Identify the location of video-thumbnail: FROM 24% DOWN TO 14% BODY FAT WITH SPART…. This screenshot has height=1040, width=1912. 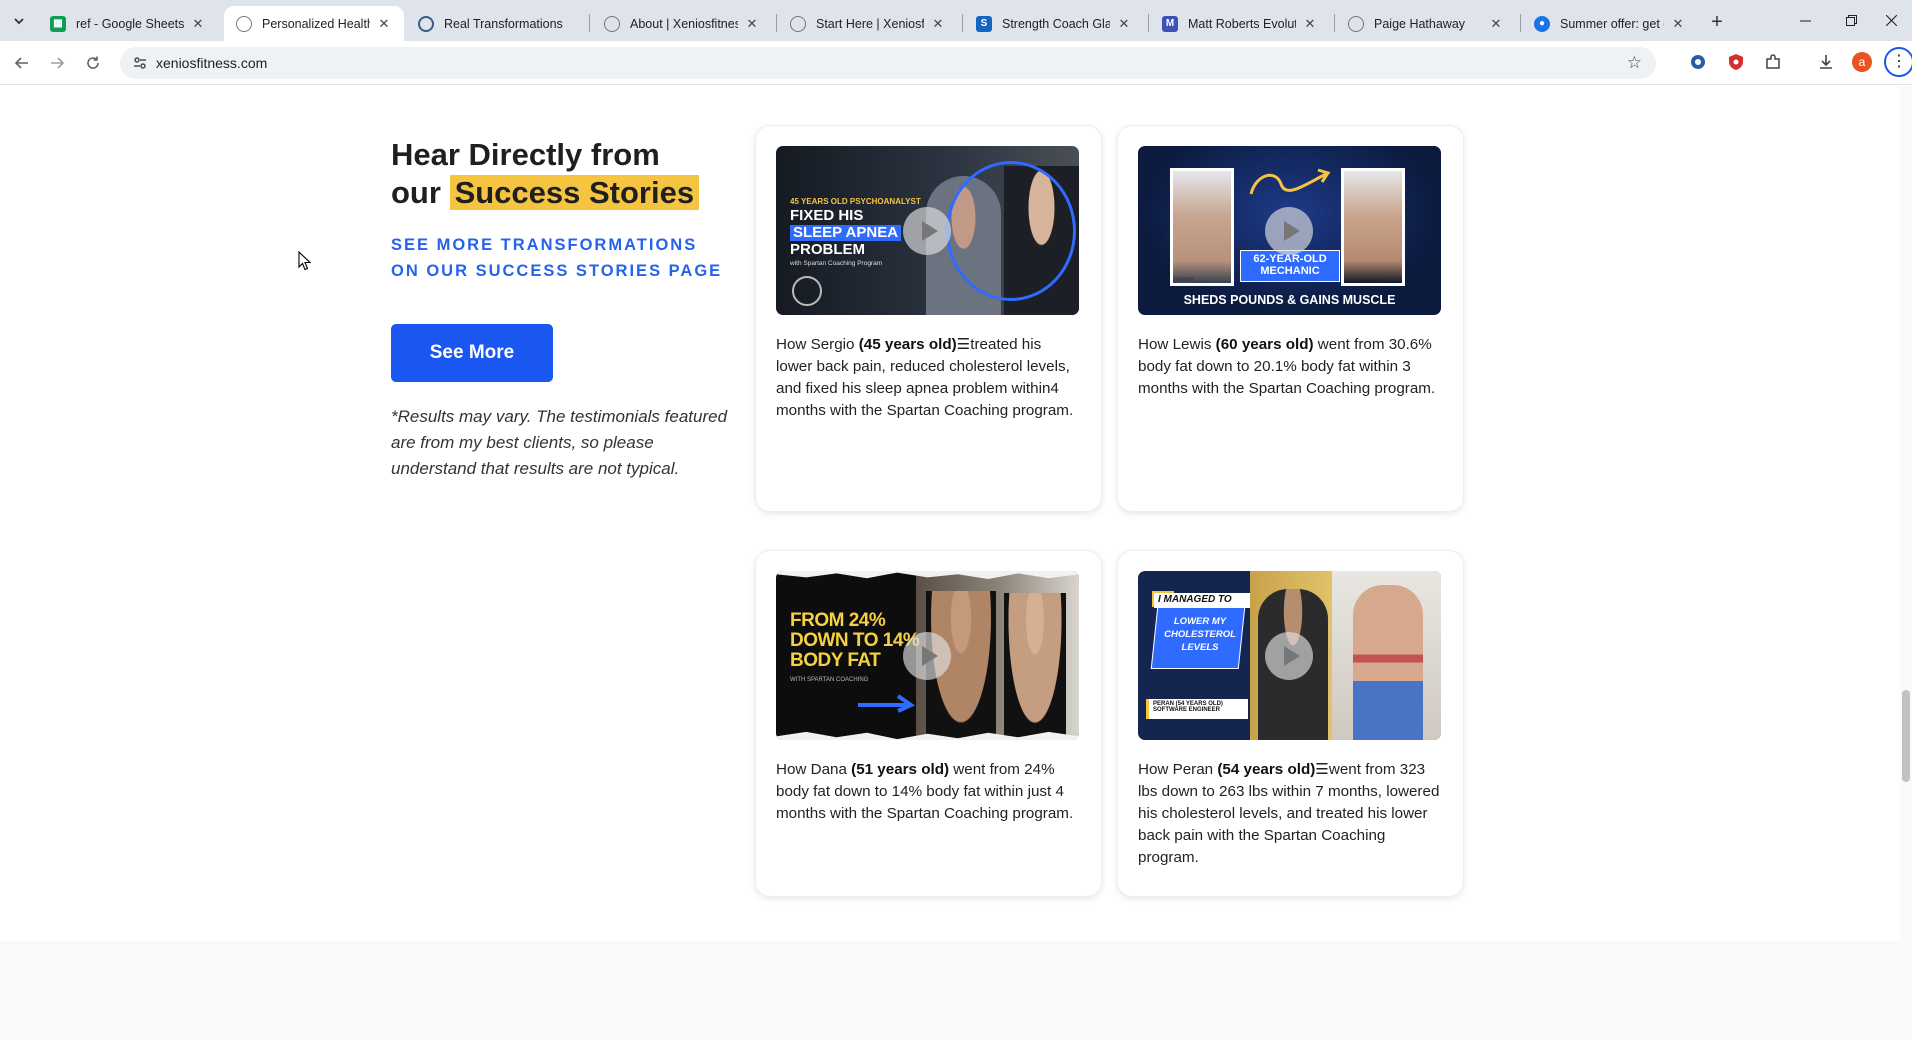
(927, 655).